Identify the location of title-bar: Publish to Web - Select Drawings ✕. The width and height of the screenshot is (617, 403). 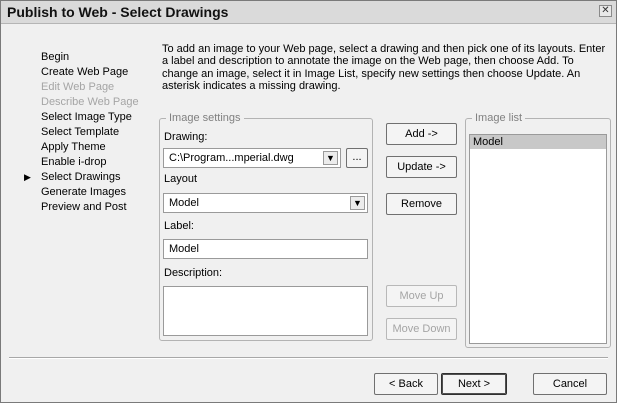
(308, 12).